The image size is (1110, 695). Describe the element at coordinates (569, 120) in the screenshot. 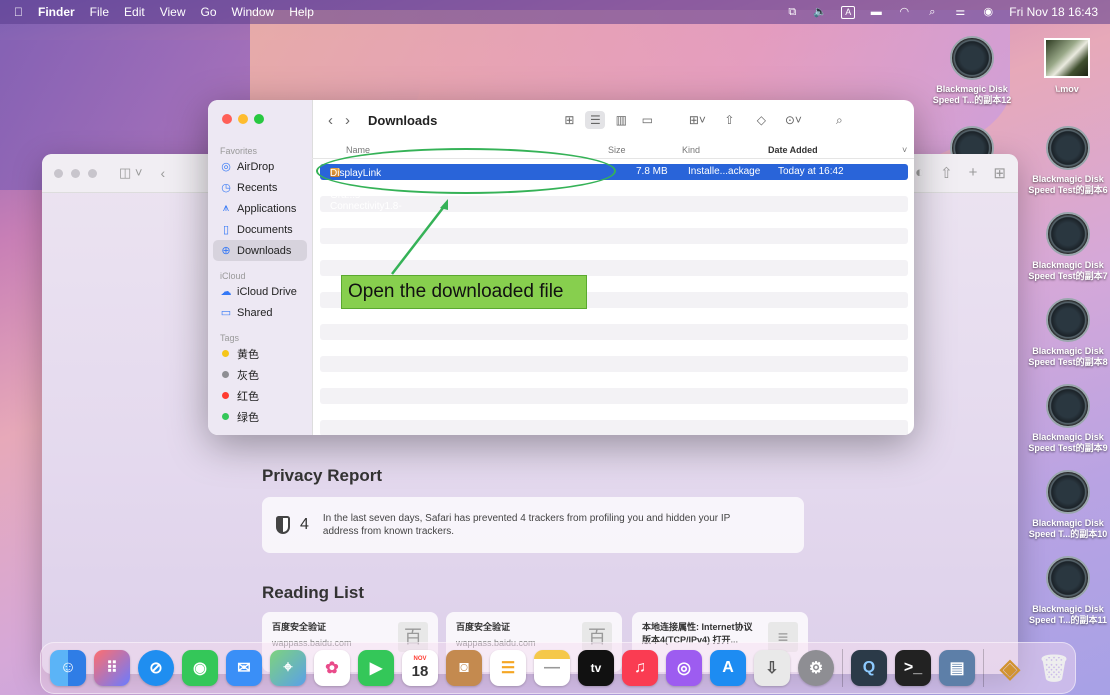

I see `icon-view-icon: ⊞` at that location.